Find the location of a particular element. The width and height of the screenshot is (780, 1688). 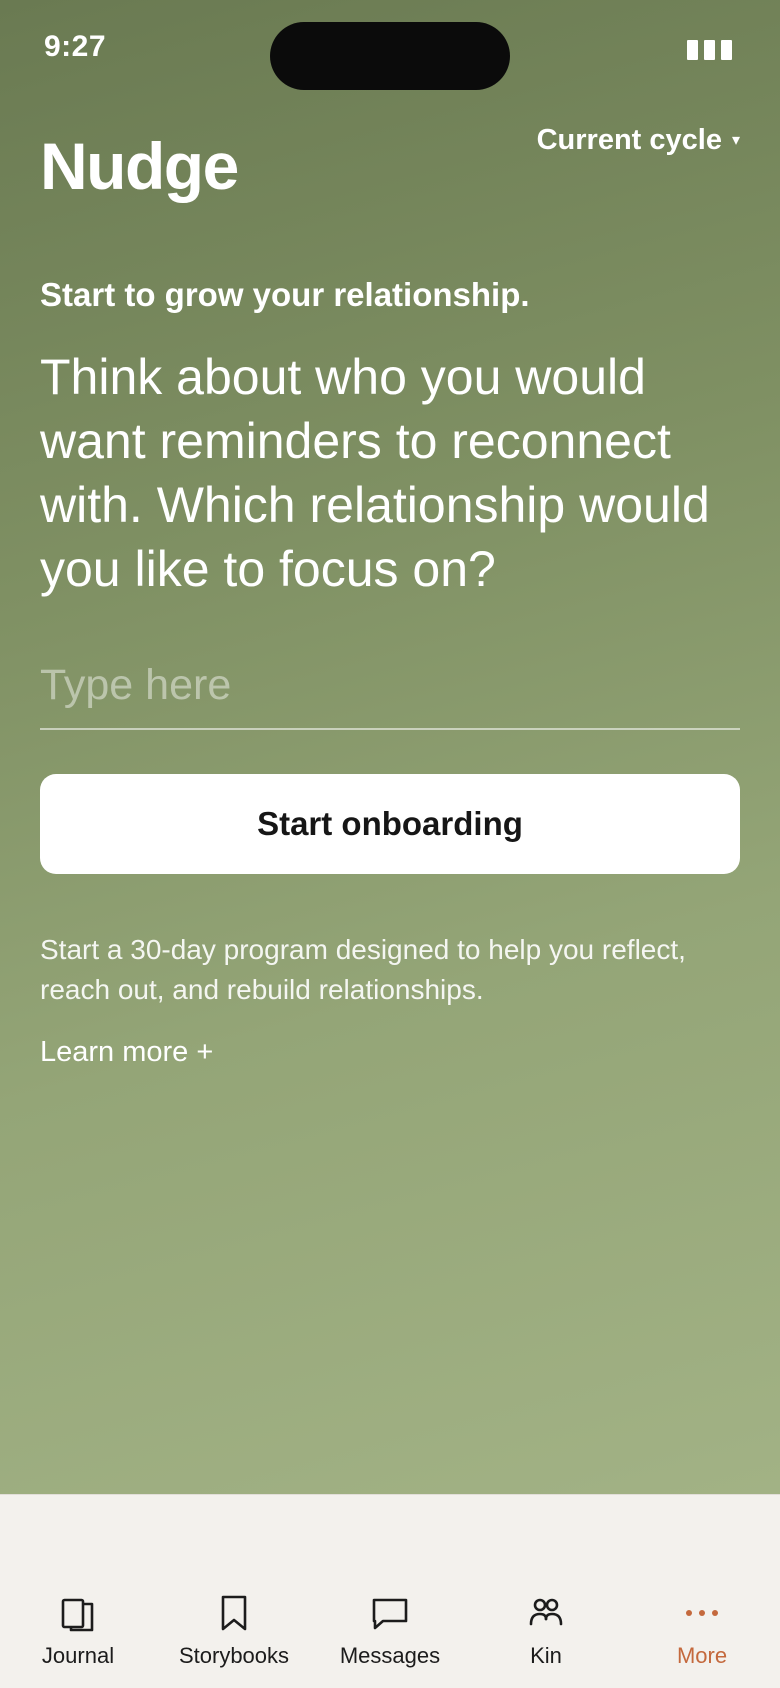

battery-icon is located at coordinates (709, 50).